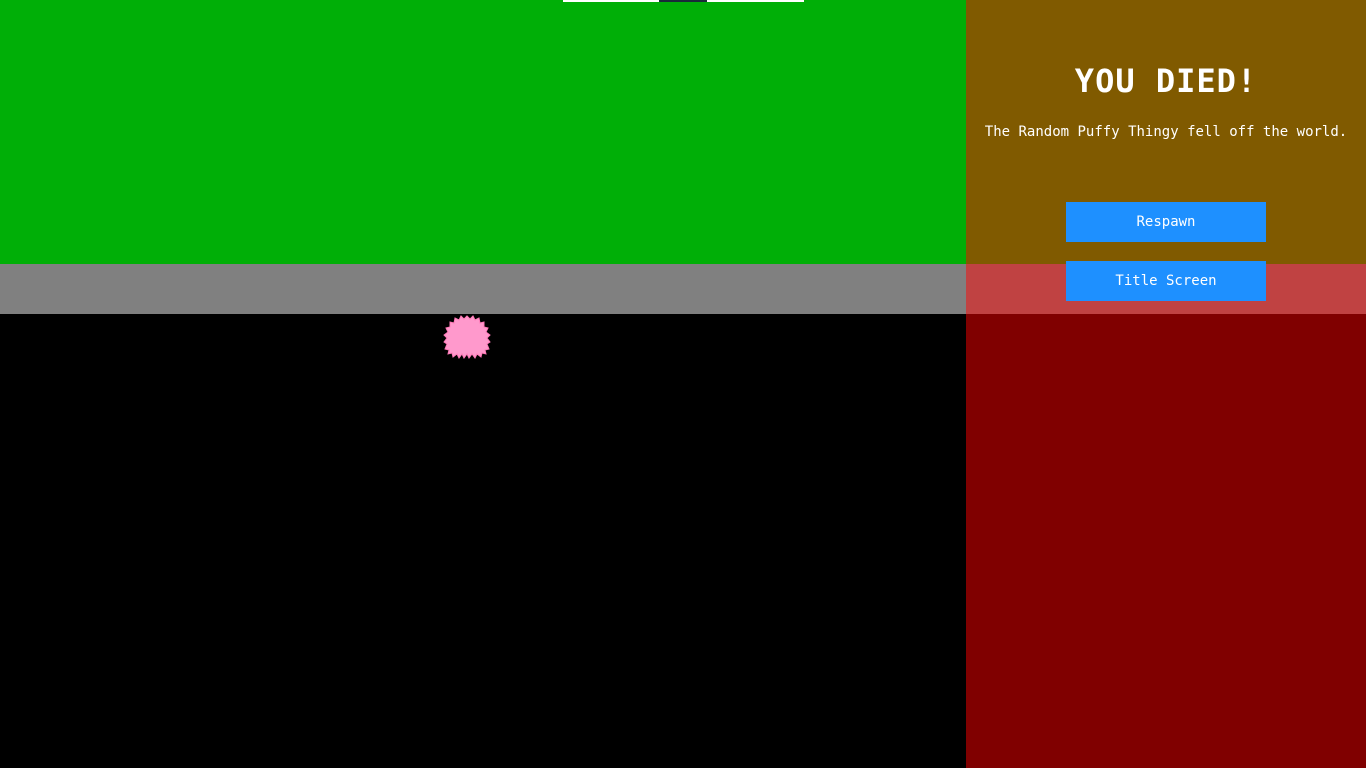  I want to click on hotbar, so click(683, 1).